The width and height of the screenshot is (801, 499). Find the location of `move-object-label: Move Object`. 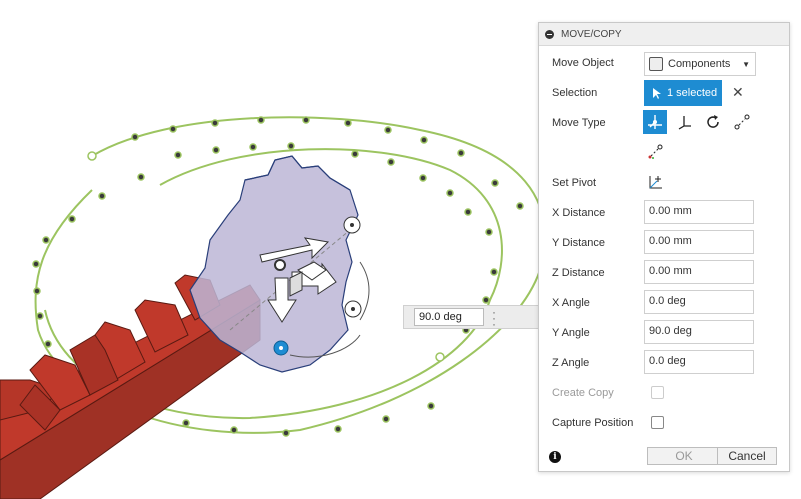

move-object-label: Move Object is located at coordinates (583, 63).